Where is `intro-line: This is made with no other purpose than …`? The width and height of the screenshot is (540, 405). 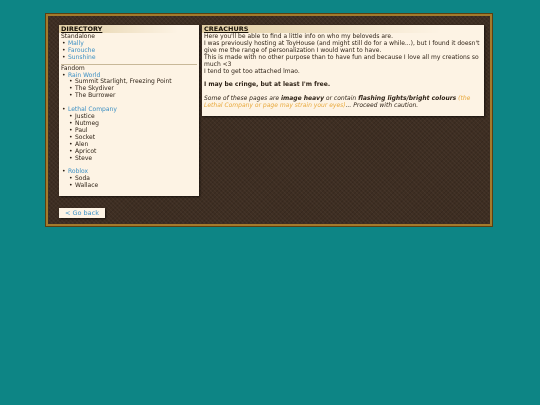
intro-line: This is made with no other purpose than … is located at coordinates (341, 60).